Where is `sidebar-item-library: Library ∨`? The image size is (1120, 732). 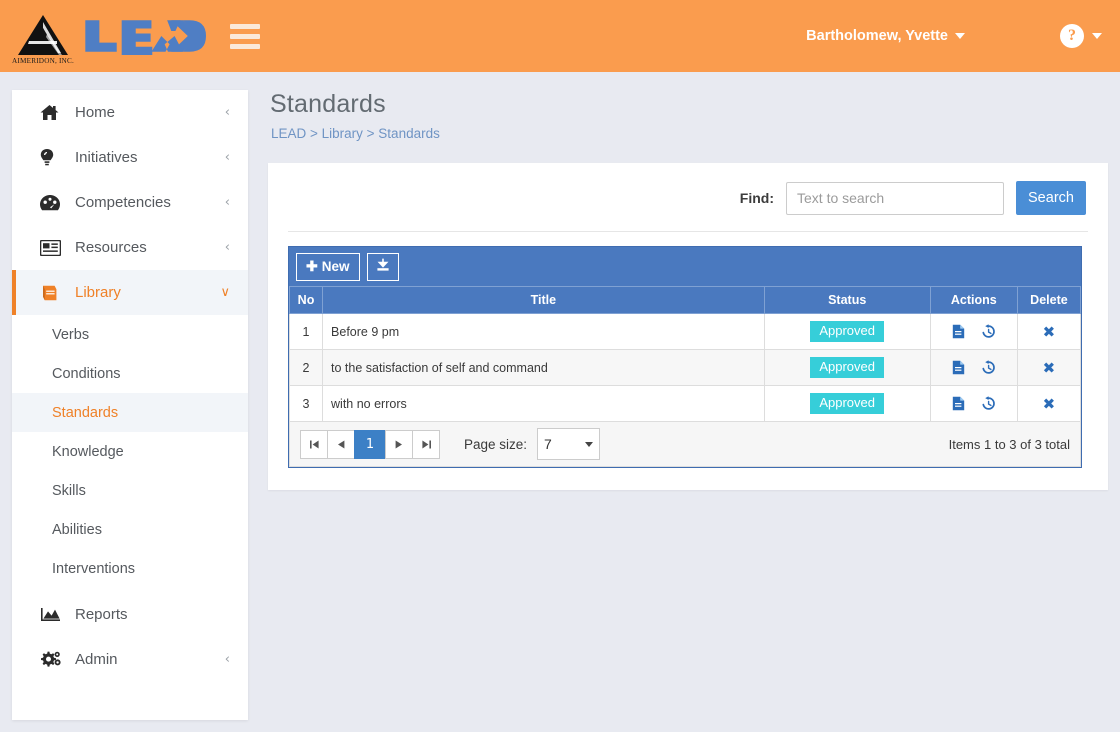
sidebar-item-library: Library ∨ is located at coordinates (130, 292).